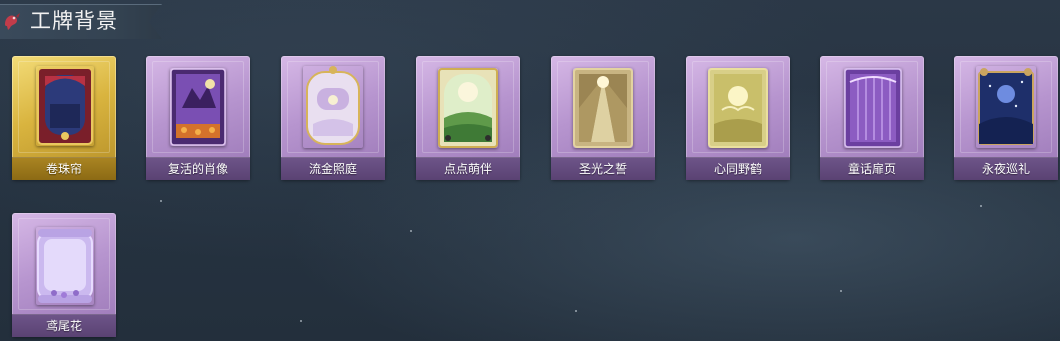  Describe the element at coordinates (74, 21) in the screenshot. I see `page-title: 工牌背景` at that location.